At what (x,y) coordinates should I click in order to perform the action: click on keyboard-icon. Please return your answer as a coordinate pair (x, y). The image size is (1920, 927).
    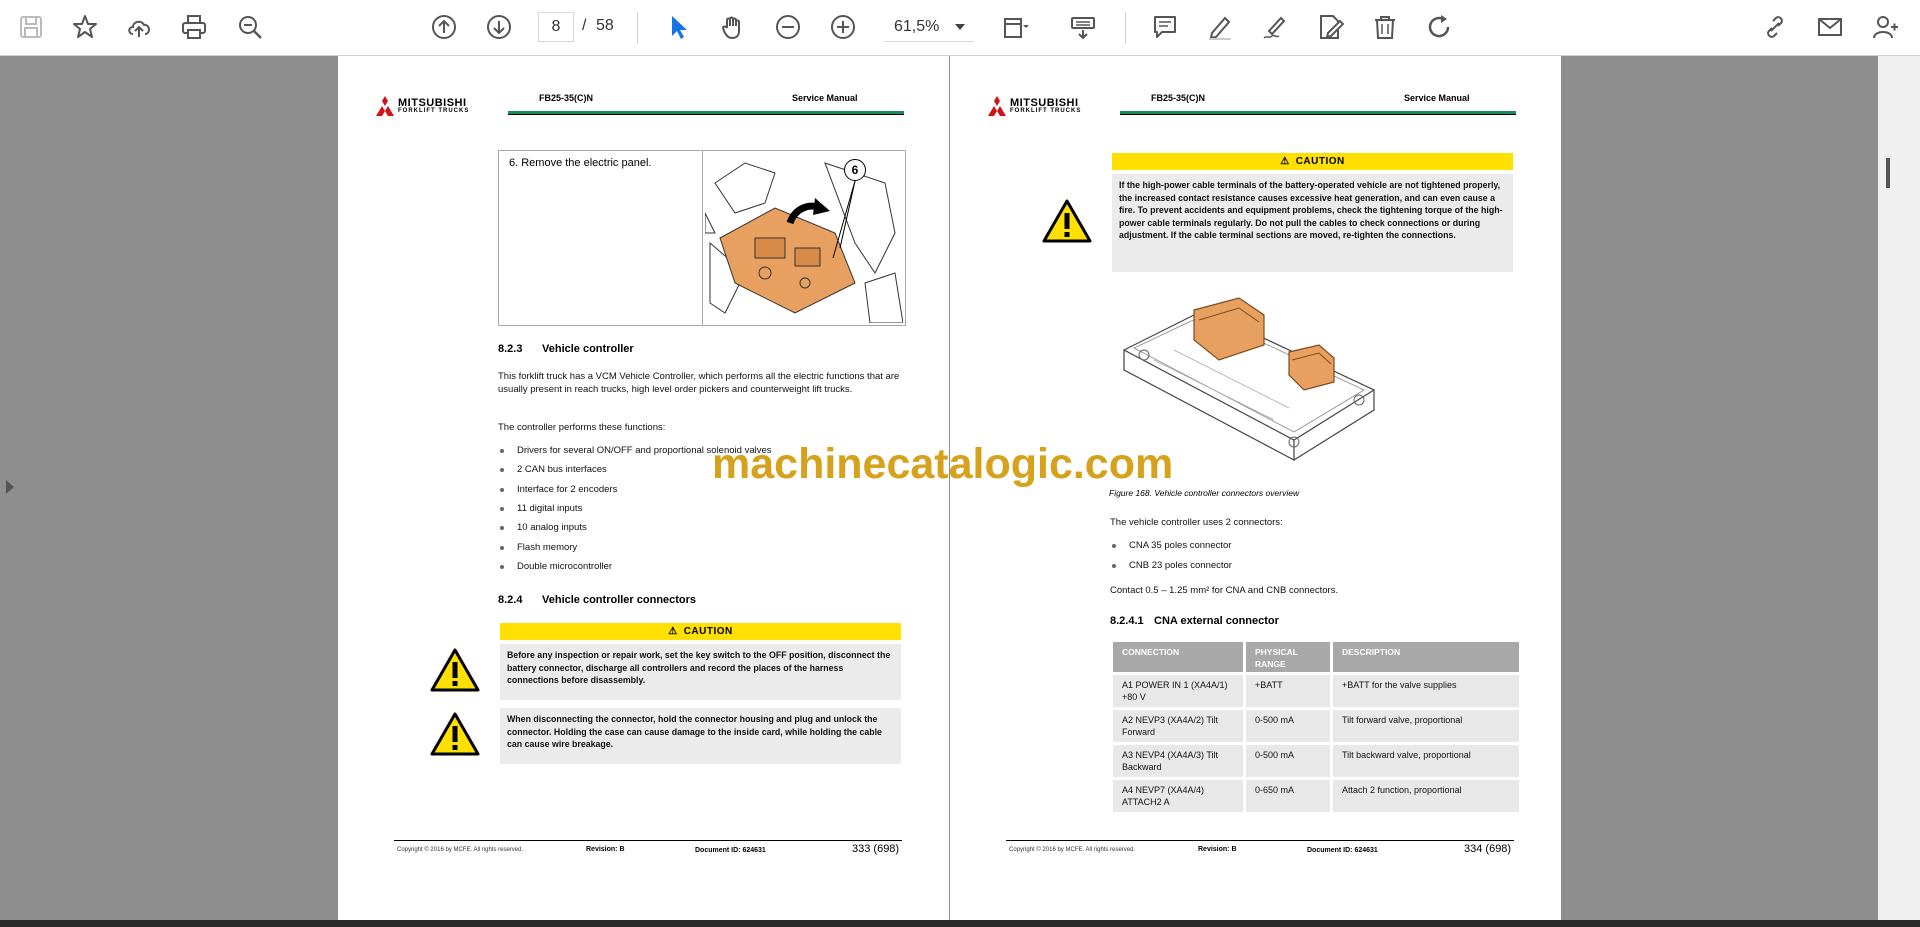
    Looking at the image, I should click on (1083, 27).